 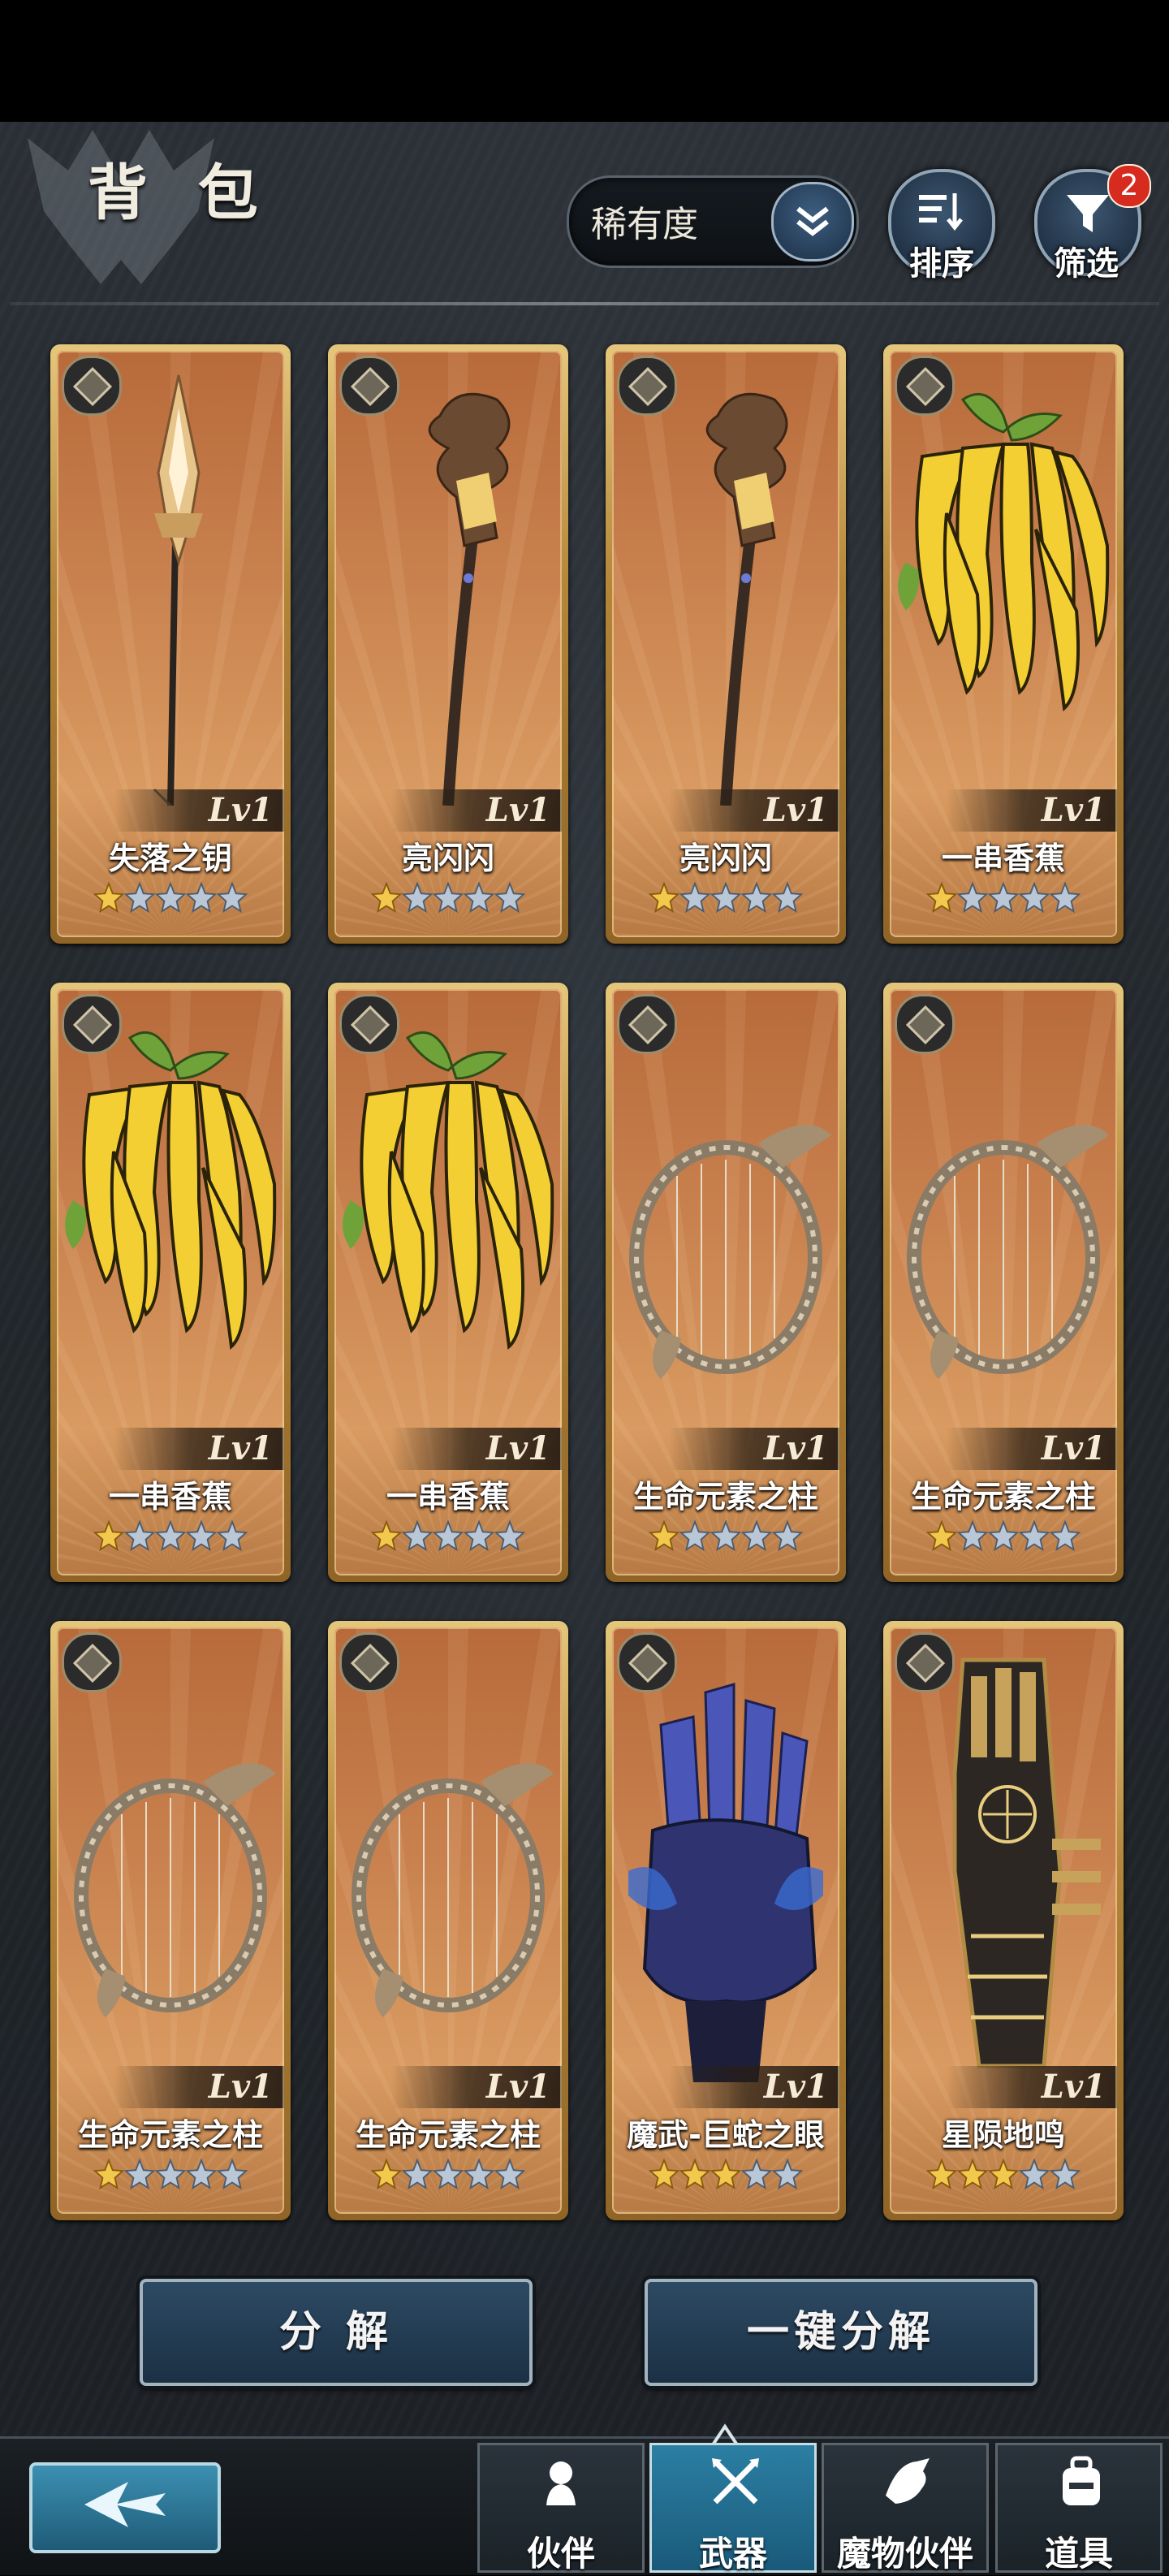 I want to click on spear-weapon-icon, so click(x=178, y=590).